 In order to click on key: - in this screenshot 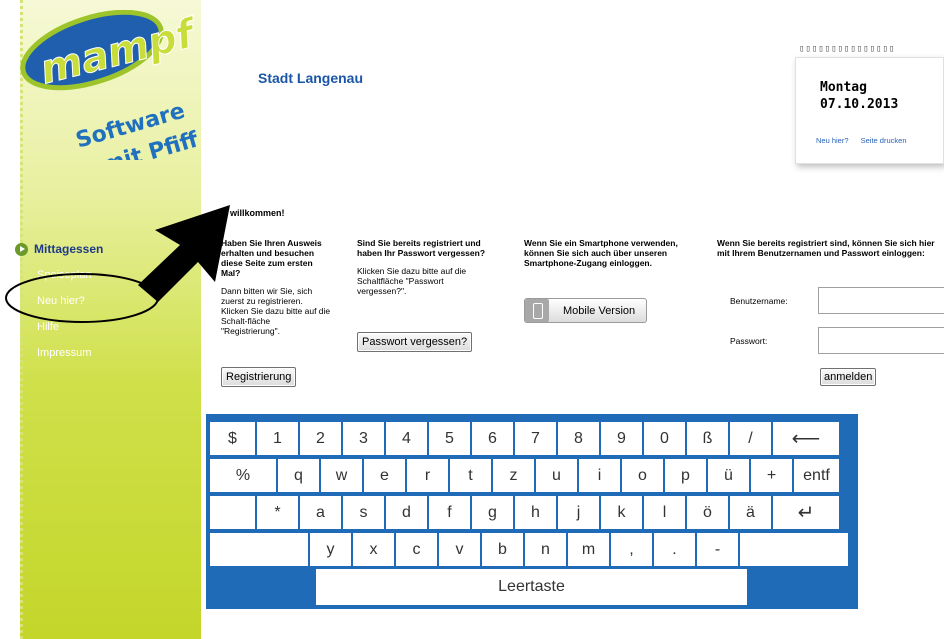, I will do `click(718, 549)`.